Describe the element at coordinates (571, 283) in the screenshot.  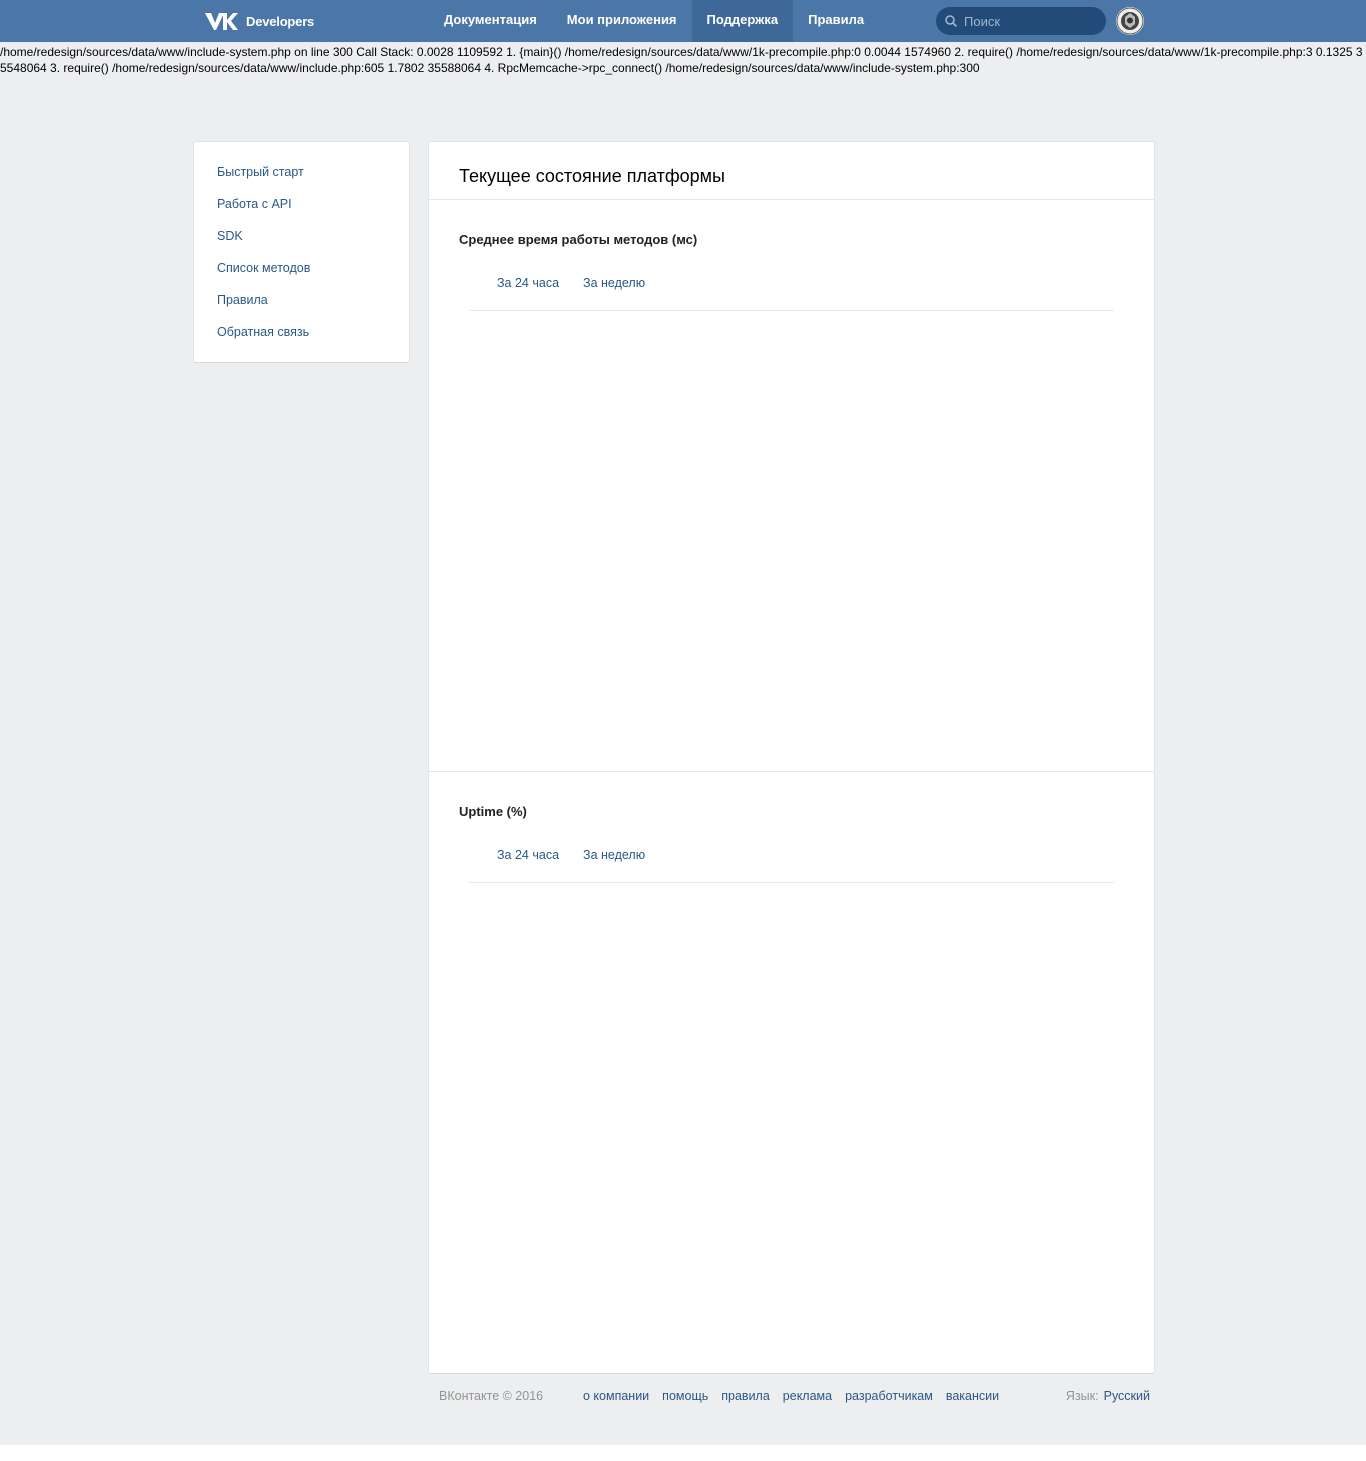
I see `section-tabs-method-time: За 24 часа За неделю` at that location.